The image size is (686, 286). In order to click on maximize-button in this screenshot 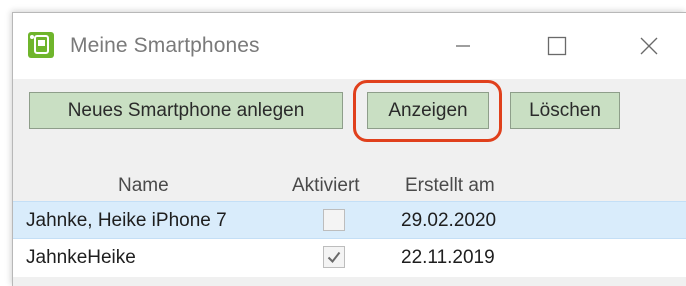, I will do `click(557, 46)`.